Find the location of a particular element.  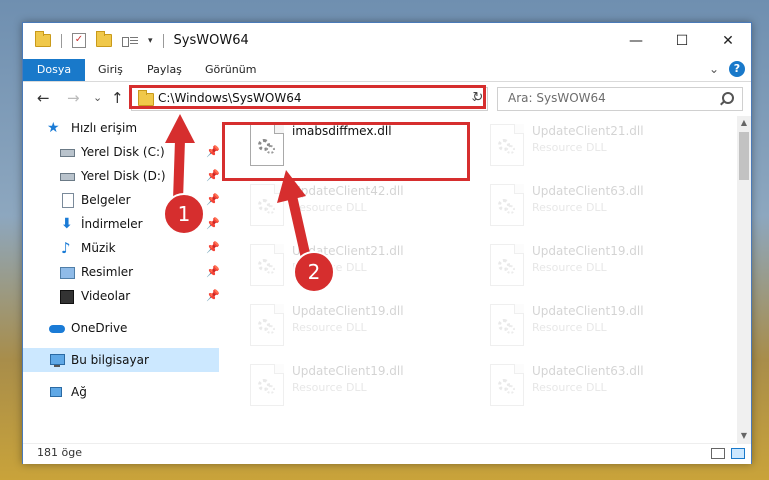

sidebar-item-label: Resimler is located at coordinates (107, 272).